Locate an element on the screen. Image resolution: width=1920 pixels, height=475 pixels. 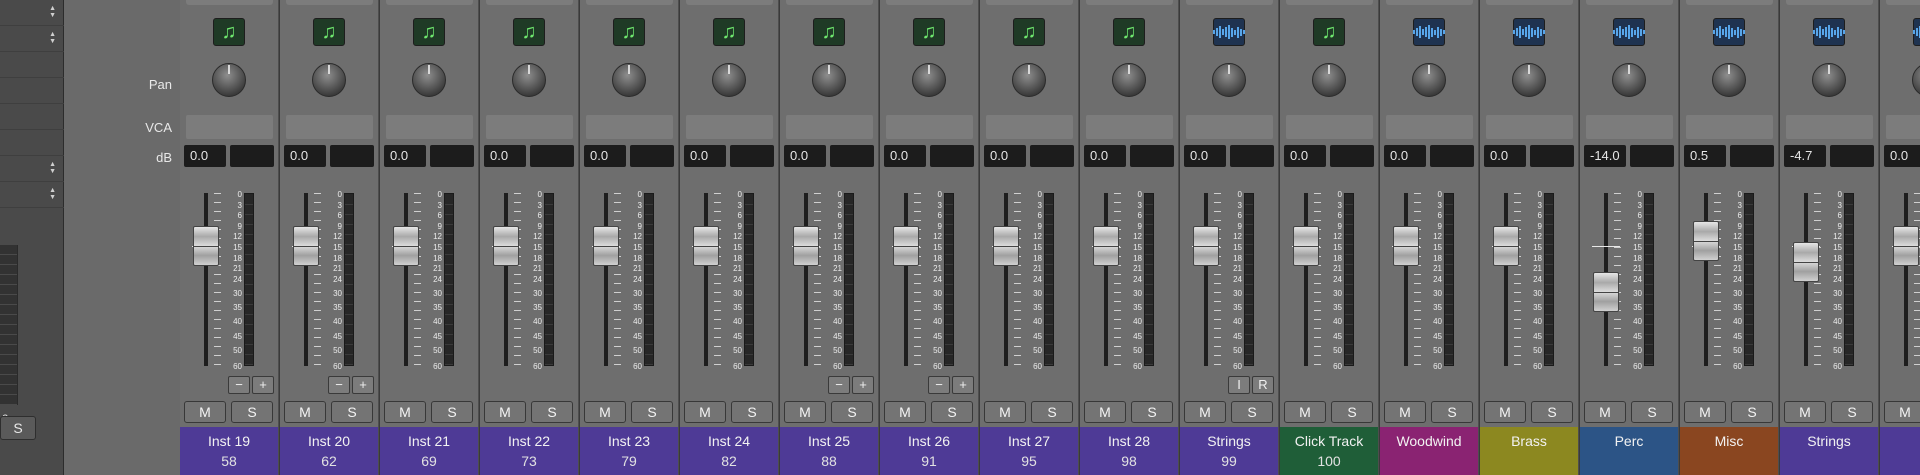
track-name-plate: Misc is located at coordinates (1729, 451).